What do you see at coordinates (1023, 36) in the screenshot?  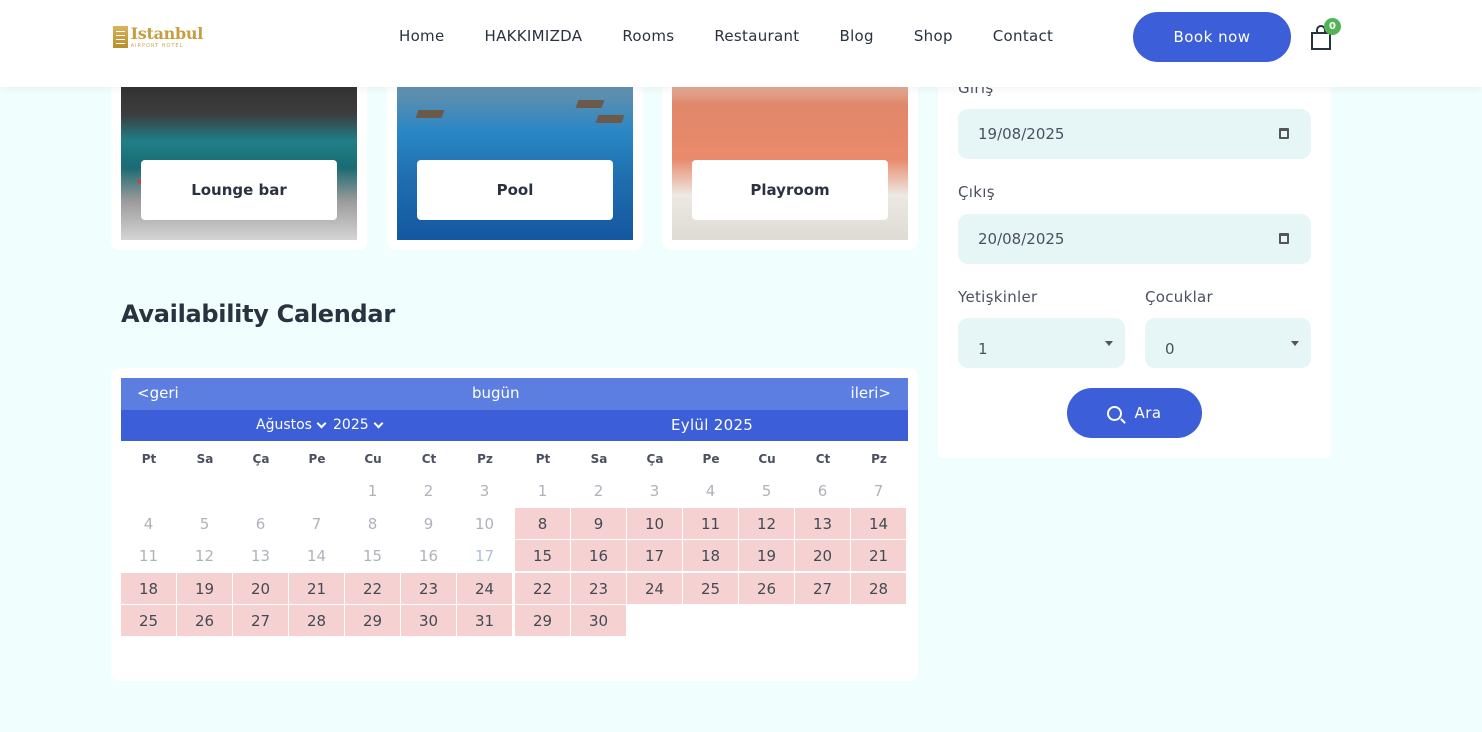 I see `nav-contact: Contact` at bounding box center [1023, 36].